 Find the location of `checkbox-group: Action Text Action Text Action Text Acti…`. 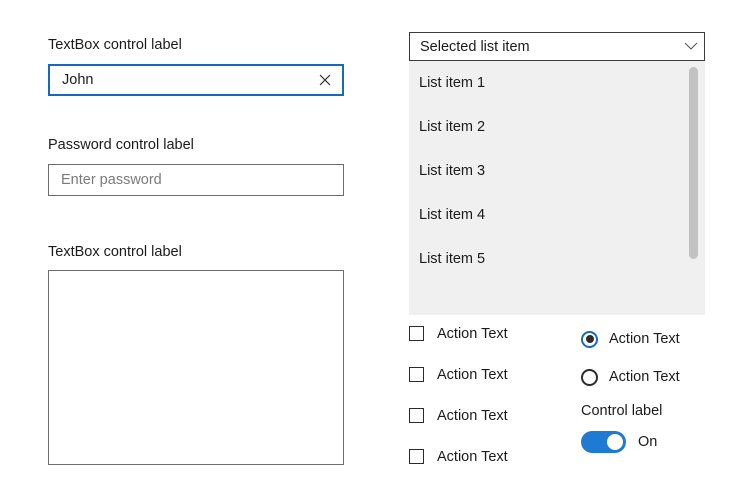

checkbox-group: Action Text Action Text Action Text Acti… is located at coordinates (458, 395).